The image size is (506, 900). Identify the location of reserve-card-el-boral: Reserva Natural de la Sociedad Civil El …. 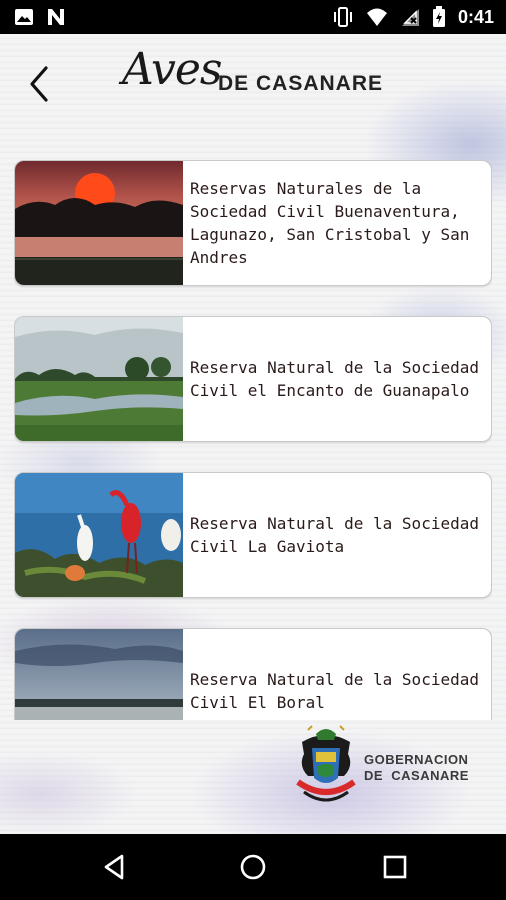
(253, 674).